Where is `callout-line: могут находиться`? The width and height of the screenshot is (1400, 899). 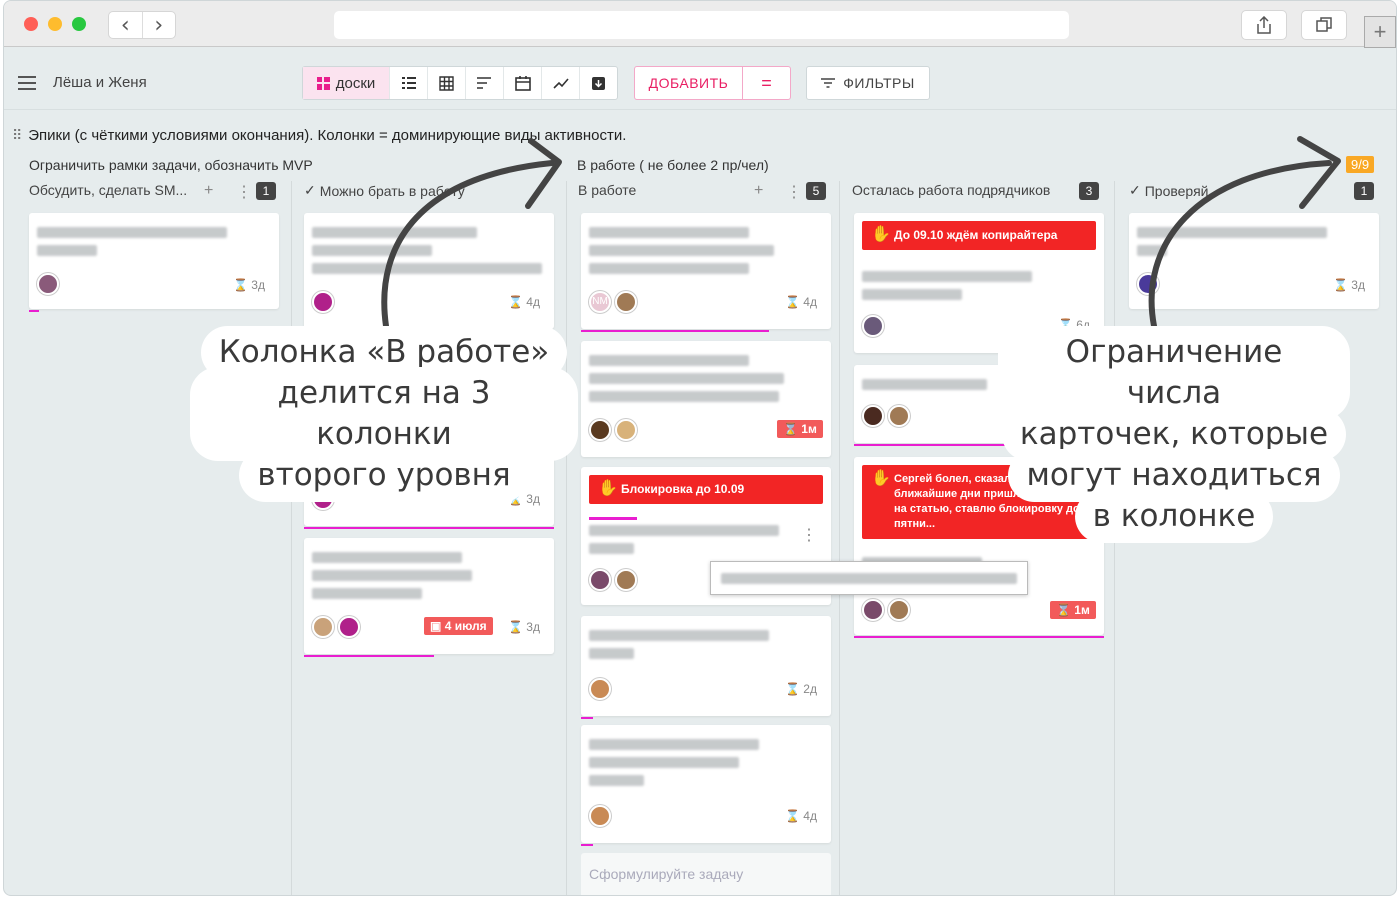
callout-line: могут находиться is located at coordinates (1174, 475).